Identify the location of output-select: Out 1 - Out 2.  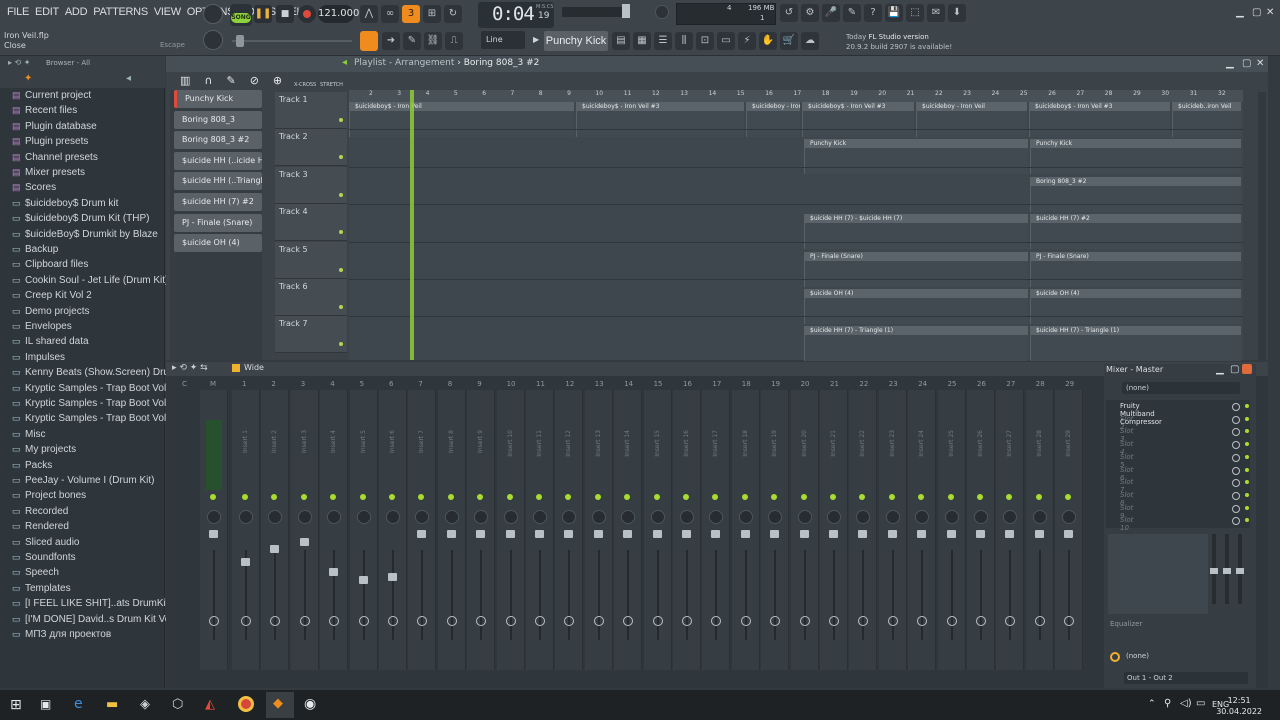
(1186, 678).